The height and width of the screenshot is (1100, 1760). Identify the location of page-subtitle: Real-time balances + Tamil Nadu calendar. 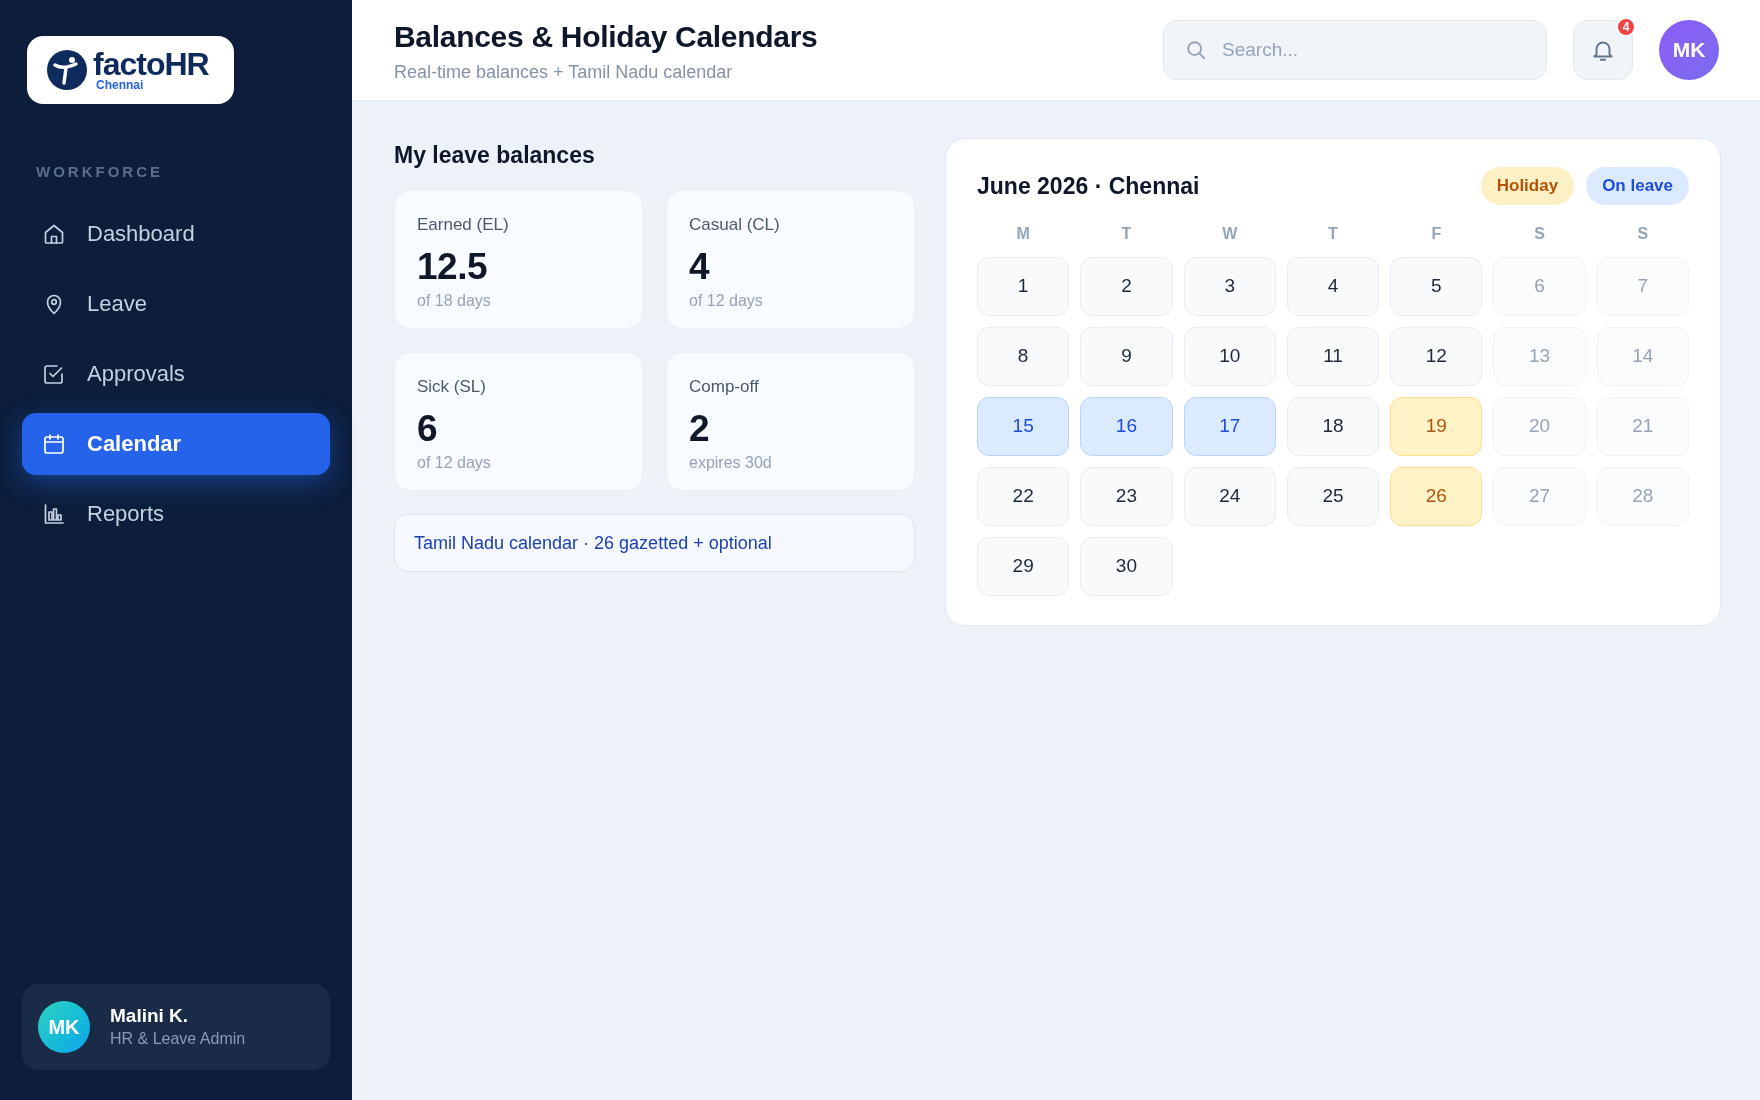
(564, 72).